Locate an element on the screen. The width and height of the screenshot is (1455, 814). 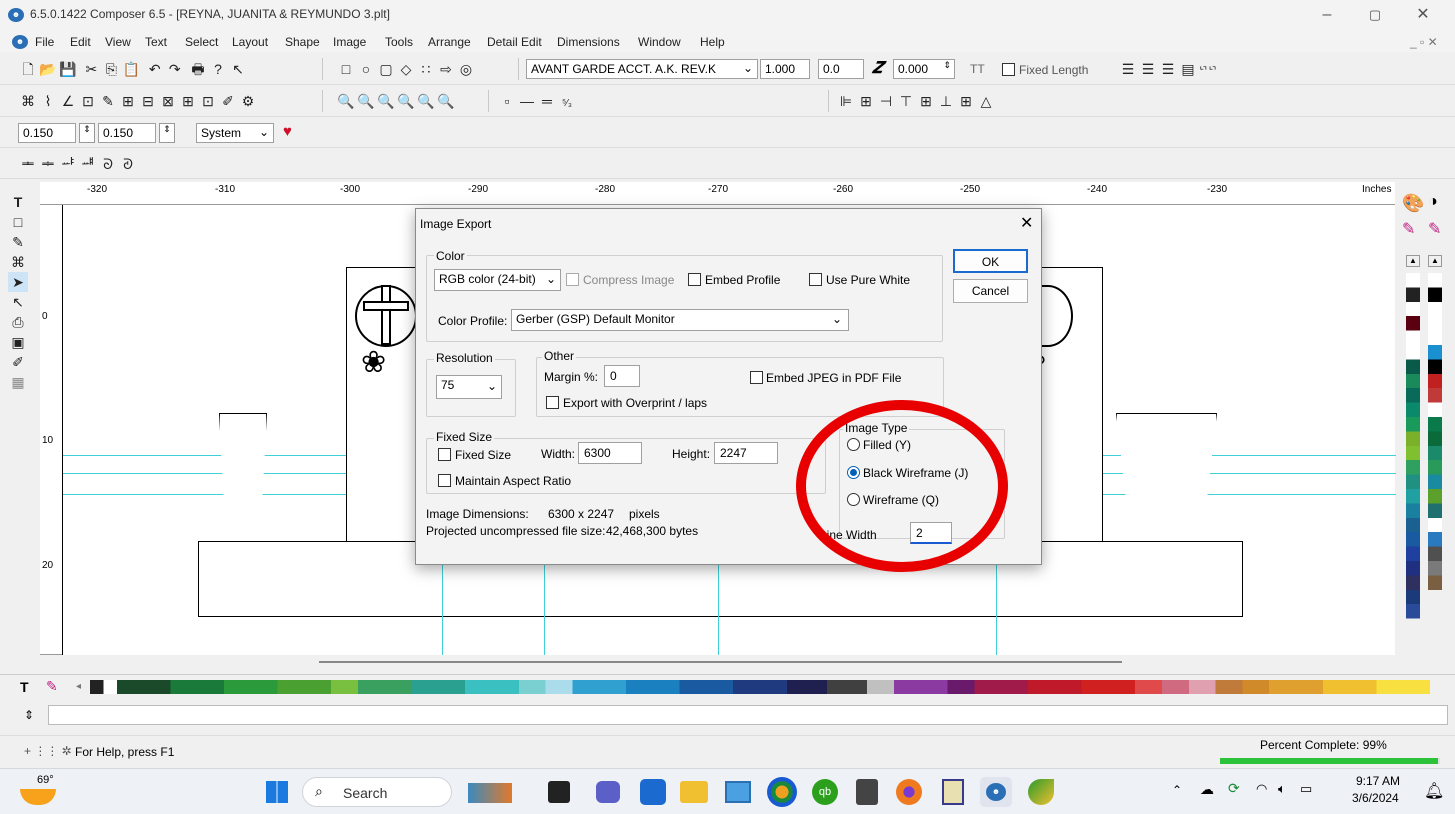
paste-icon: 📋 is located at coordinates (131, 69).